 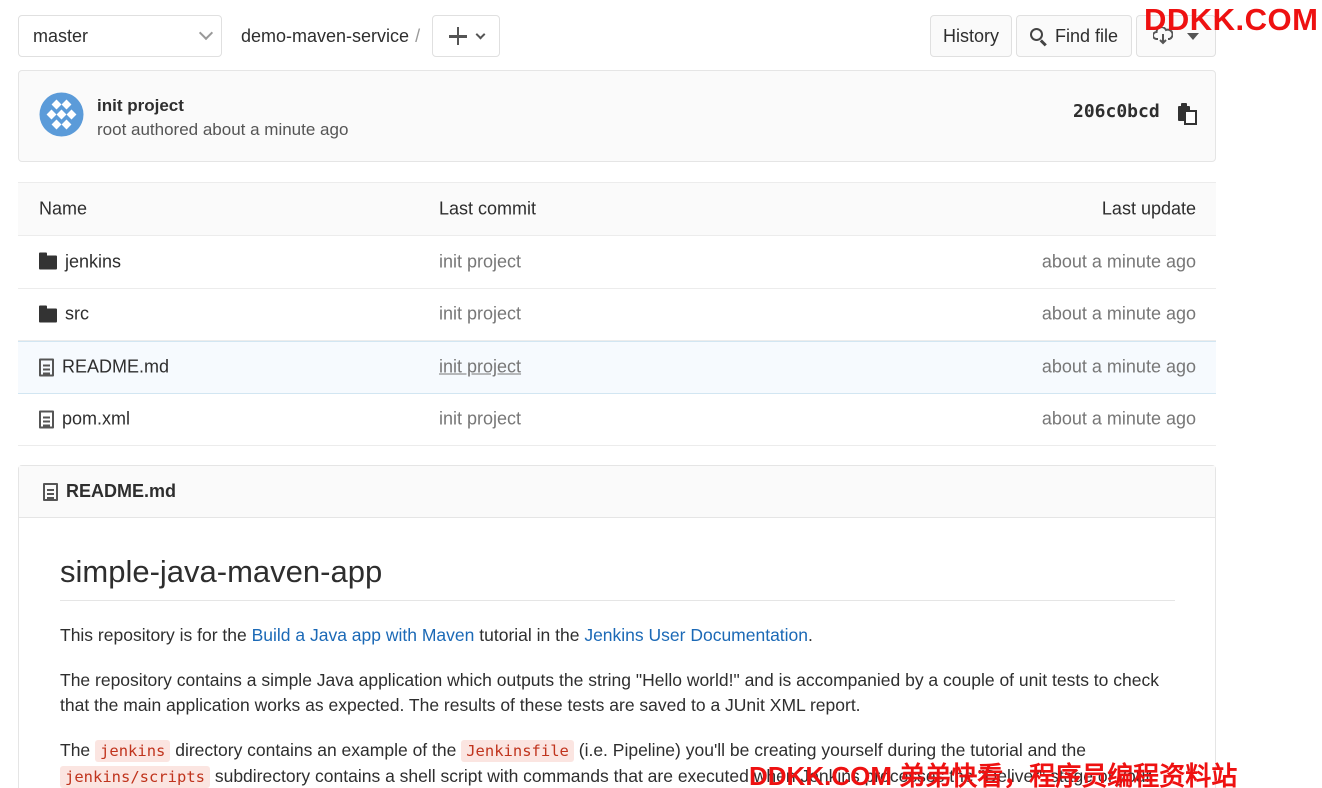 What do you see at coordinates (63, 208) in the screenshot?
I see `column-header-name: Name` at bounding box center [63, 208].